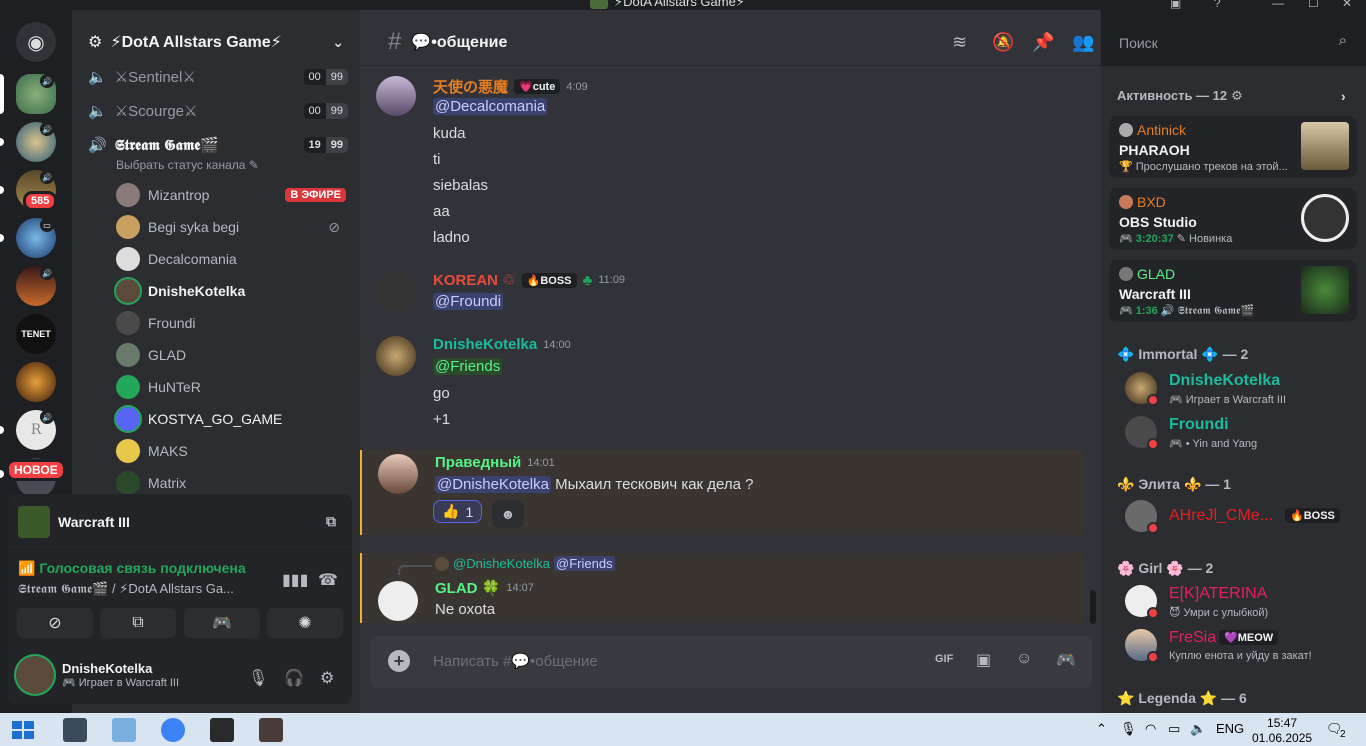 This screenshot has height=746, width=1366. I want to click on chevron-up-icon: ⌃, so click(1101, 729).